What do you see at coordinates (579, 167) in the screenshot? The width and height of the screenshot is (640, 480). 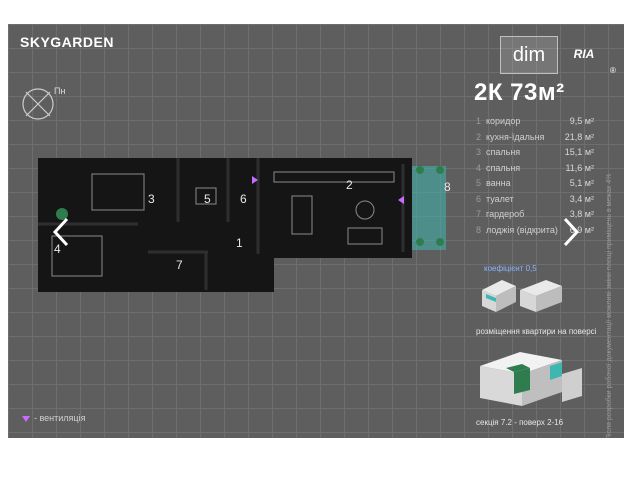 I see `room-area: 11,6 м²` at bounding box center [579, 167].